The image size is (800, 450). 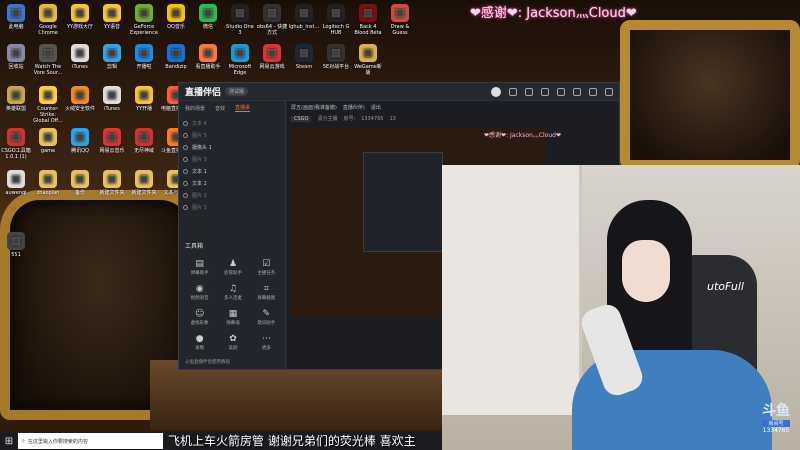 I want to click on desktop-icon: ■ 开播啦, so click(x=144, y=57).